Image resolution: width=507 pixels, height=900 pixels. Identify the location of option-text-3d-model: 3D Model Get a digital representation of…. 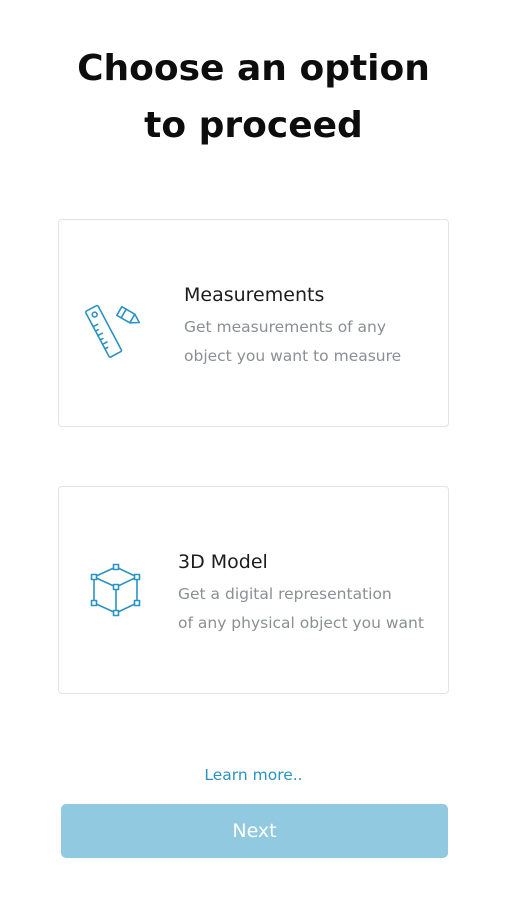
(301, 593).